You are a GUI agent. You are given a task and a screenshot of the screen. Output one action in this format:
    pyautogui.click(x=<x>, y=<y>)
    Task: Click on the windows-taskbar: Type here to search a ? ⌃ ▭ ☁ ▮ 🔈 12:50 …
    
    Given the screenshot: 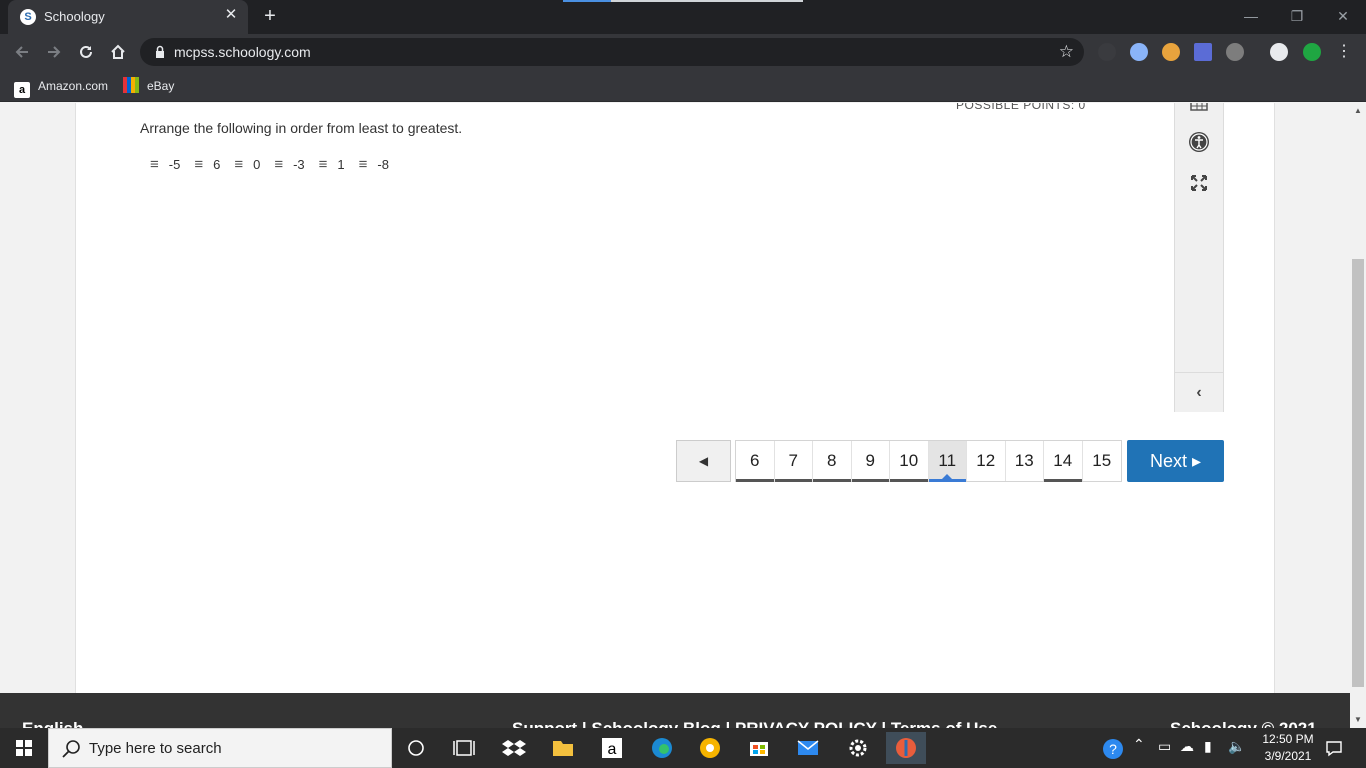 What is the action you would take?
    pyautogui.click(x=683, y=748)
    